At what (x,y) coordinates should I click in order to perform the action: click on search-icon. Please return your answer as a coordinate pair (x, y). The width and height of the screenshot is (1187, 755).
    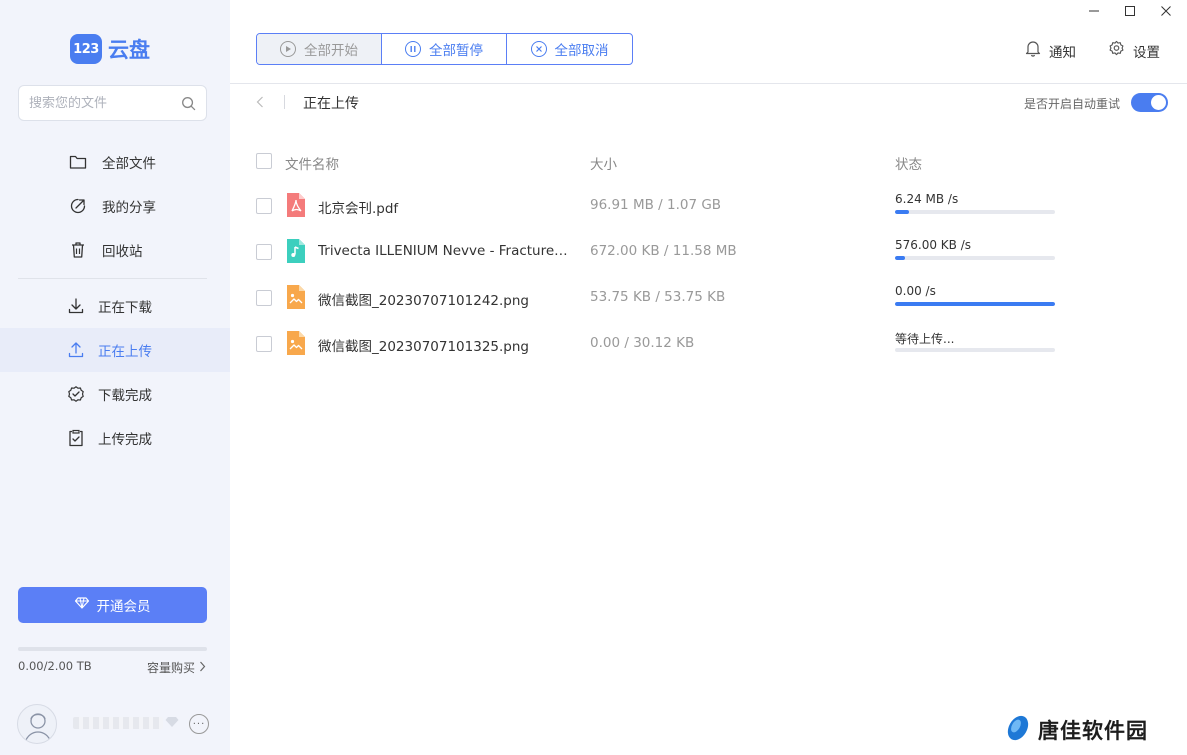
    Looking at the image, I should click on (188, 103).